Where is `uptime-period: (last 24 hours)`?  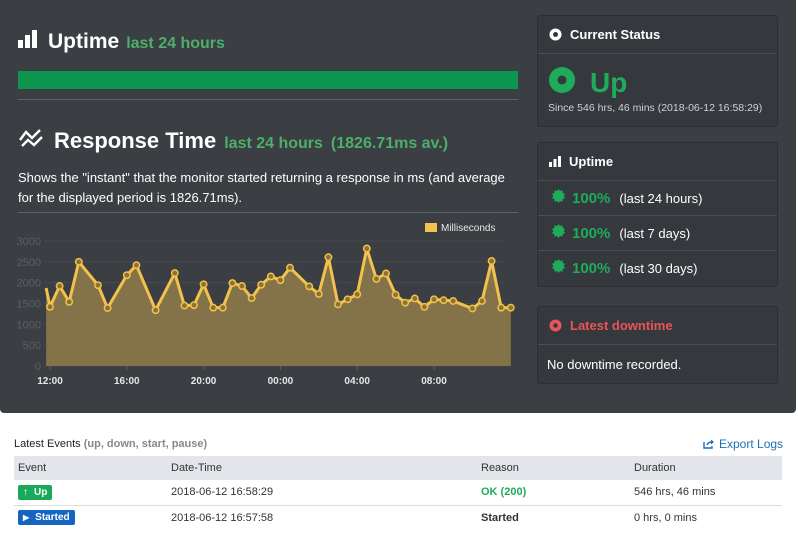 uptime-period: (last 24 hours) is located at coordinates (661, 198).